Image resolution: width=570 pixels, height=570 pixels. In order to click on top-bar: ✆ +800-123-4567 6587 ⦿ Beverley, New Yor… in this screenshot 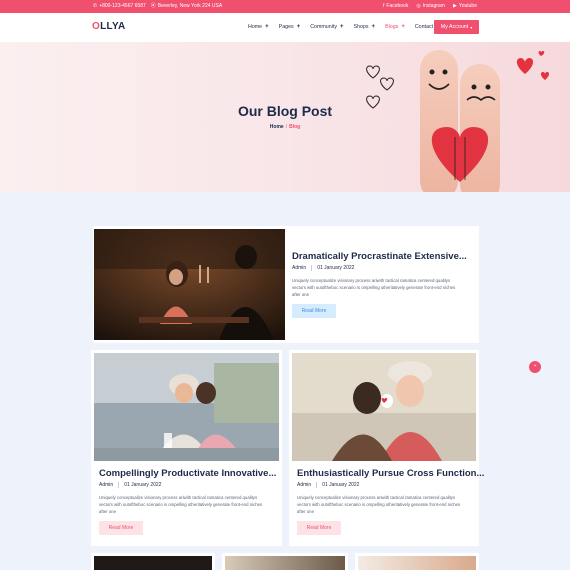, I will do `click(285, 6)`.